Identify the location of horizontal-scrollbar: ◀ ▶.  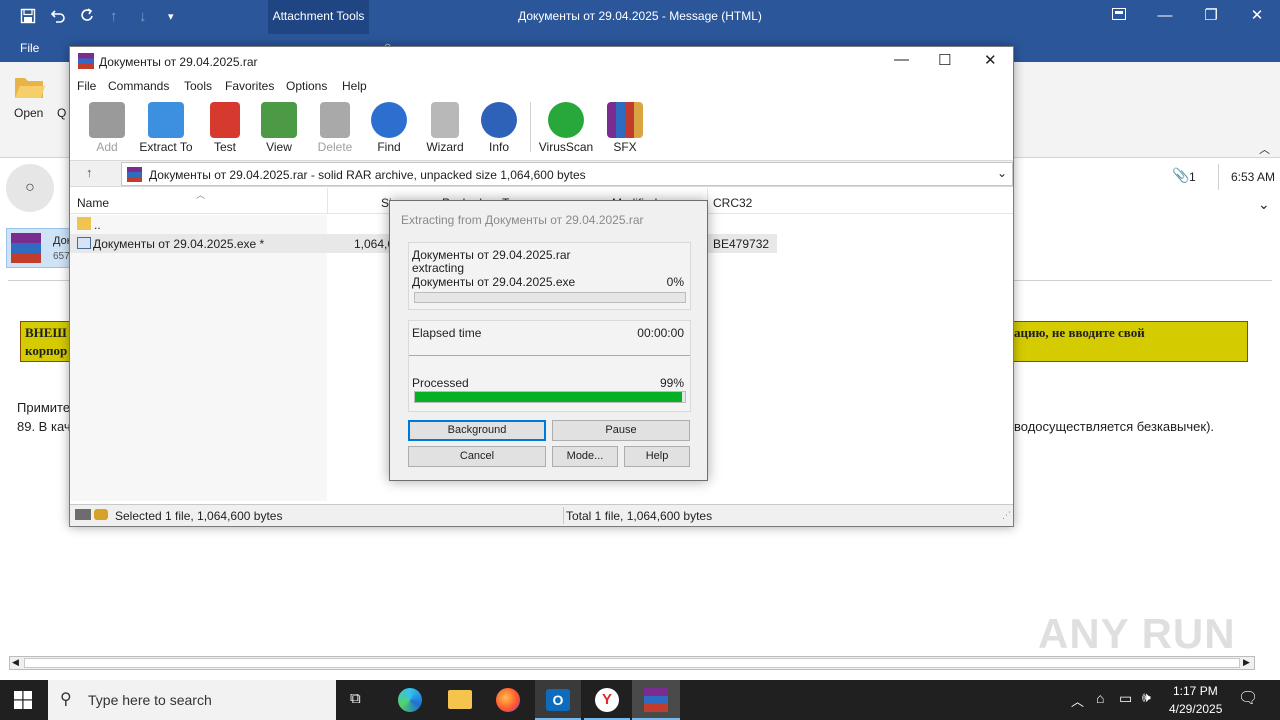
(632, 663).